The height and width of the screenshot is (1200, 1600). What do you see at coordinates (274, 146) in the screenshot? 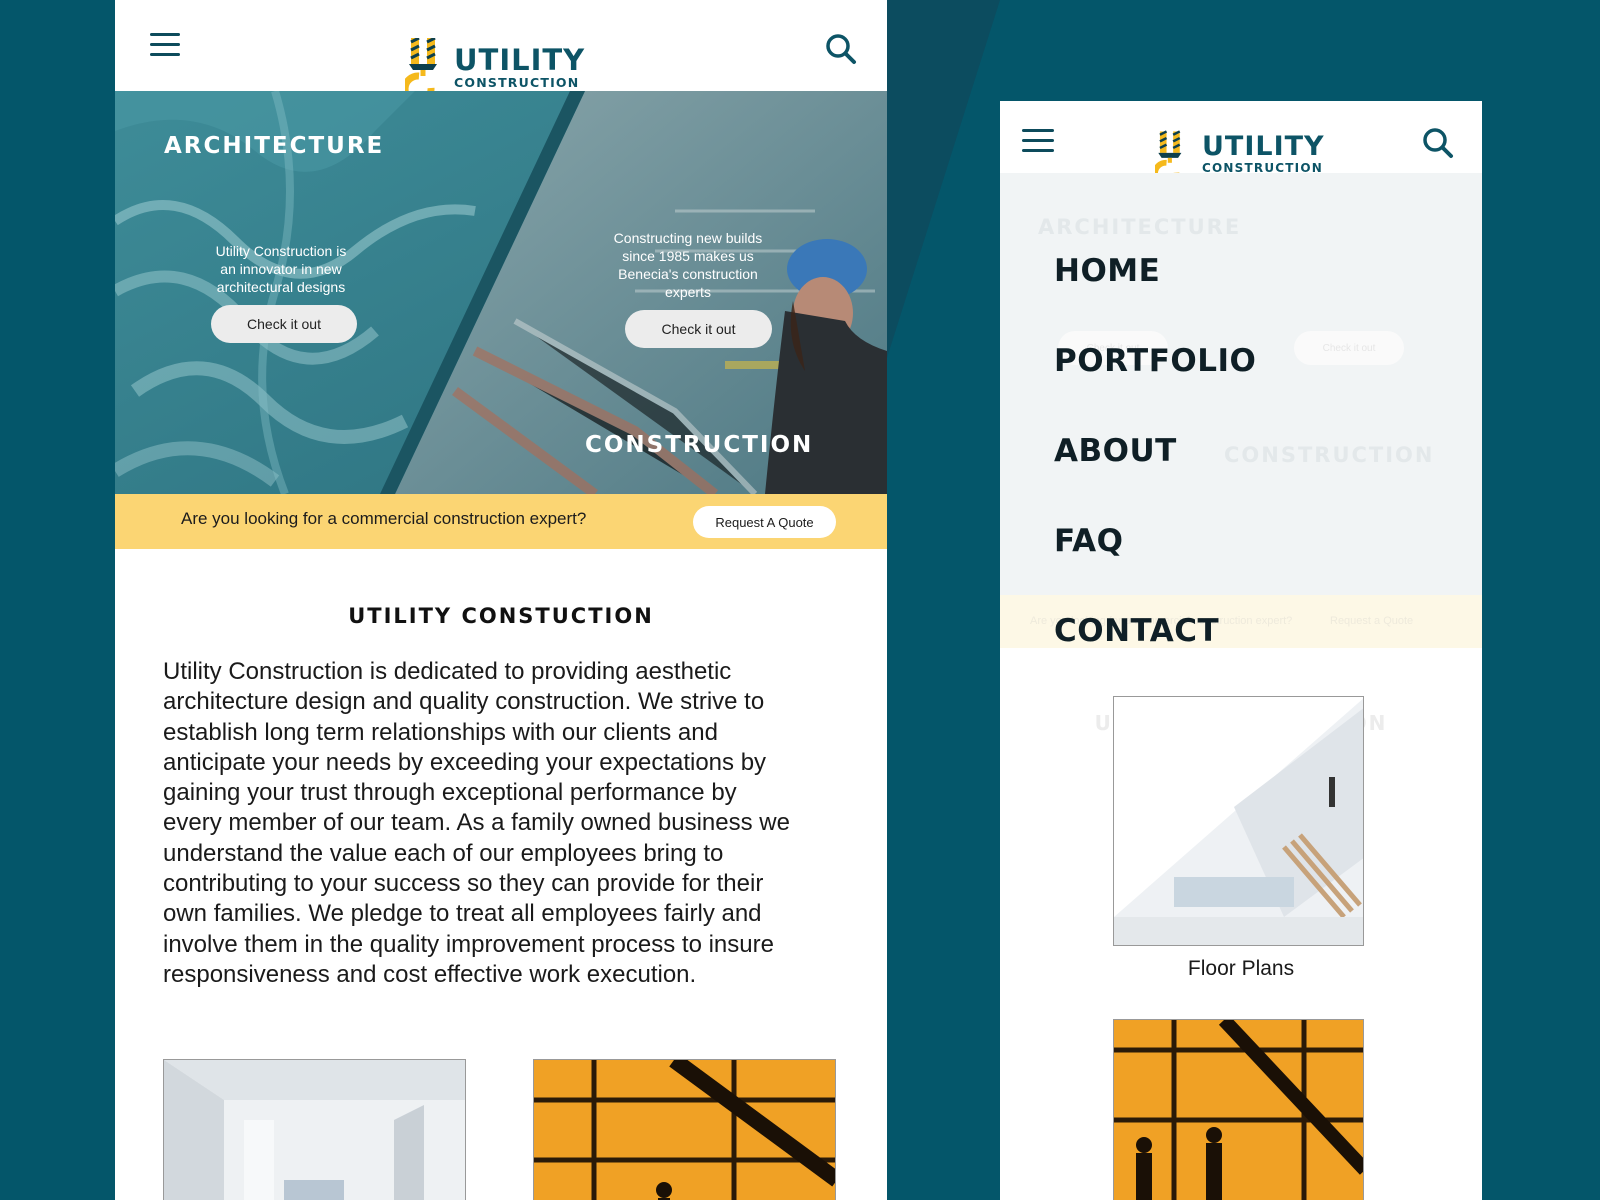
I see `hero-architecture-heading: ARCHITECTURE` at bounding box center [274, 146].